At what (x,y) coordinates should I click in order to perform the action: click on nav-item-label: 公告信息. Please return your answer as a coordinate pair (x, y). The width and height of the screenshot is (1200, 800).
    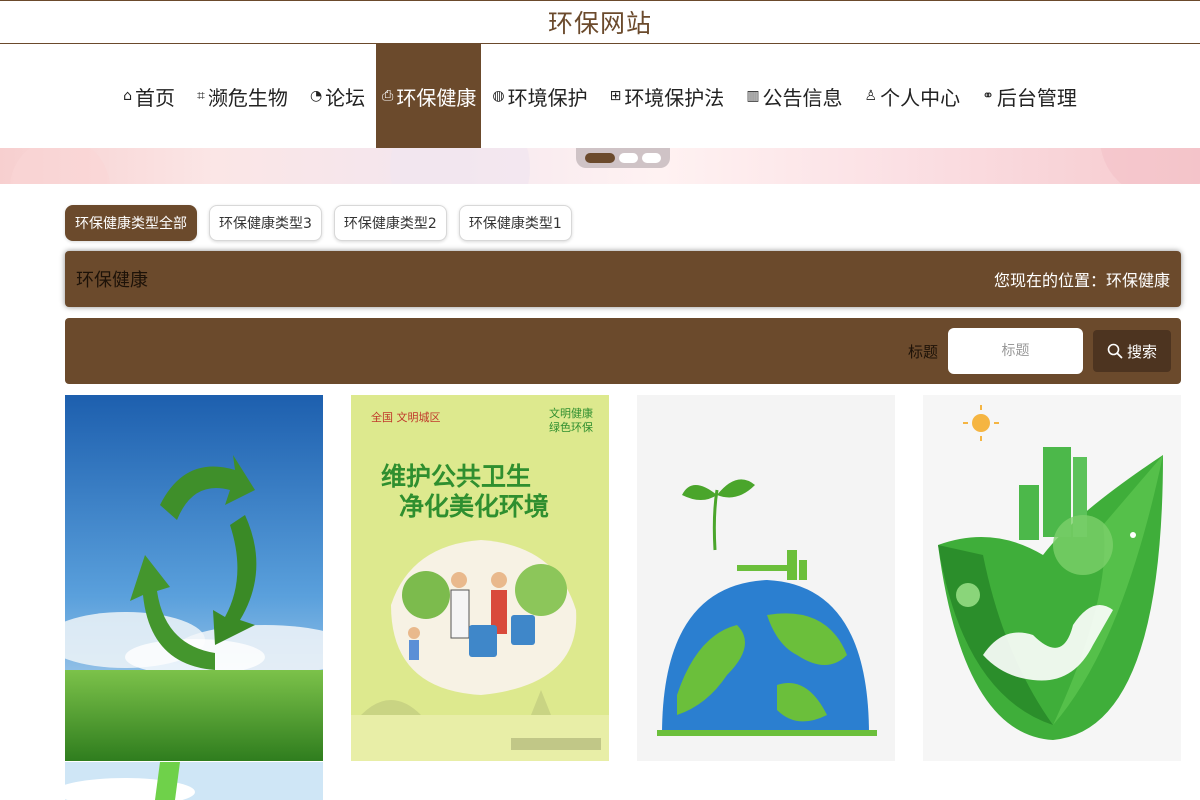
    Looking at the image, I should click on (802, 97).